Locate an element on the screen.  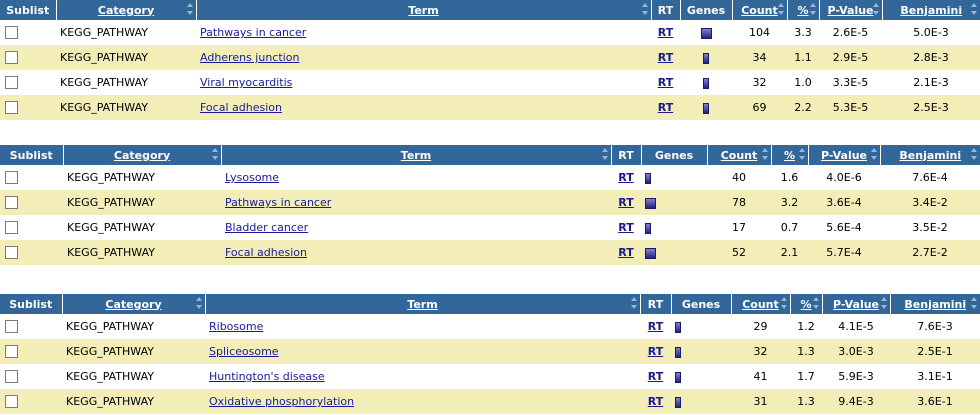
term-link: Adherens junction is located at coordinates (249, 57).